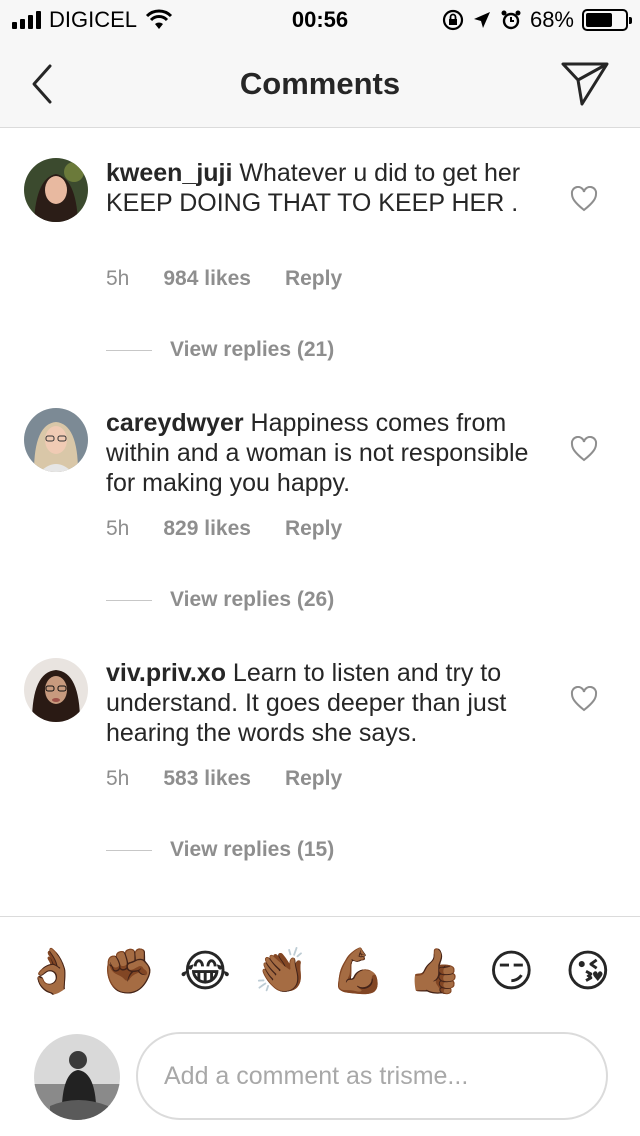  What do you see at coordinates (252, 849) in the screenshot?
I see `view-replies-label: View replies (15)` at bounding box center [252, 849].